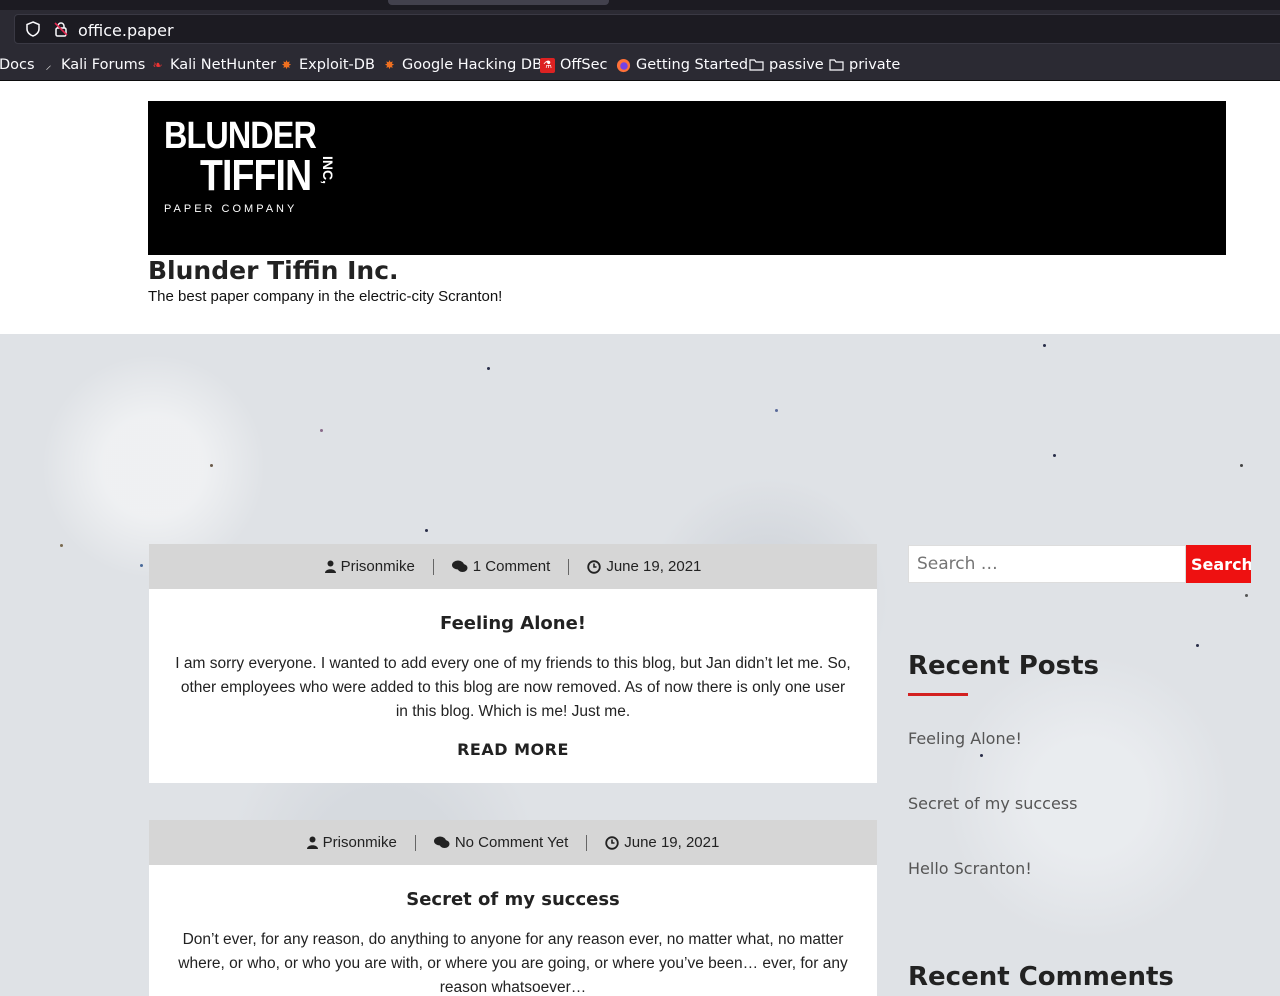  I want to click on post-title: Feeling Alone!, so click(513, 623).